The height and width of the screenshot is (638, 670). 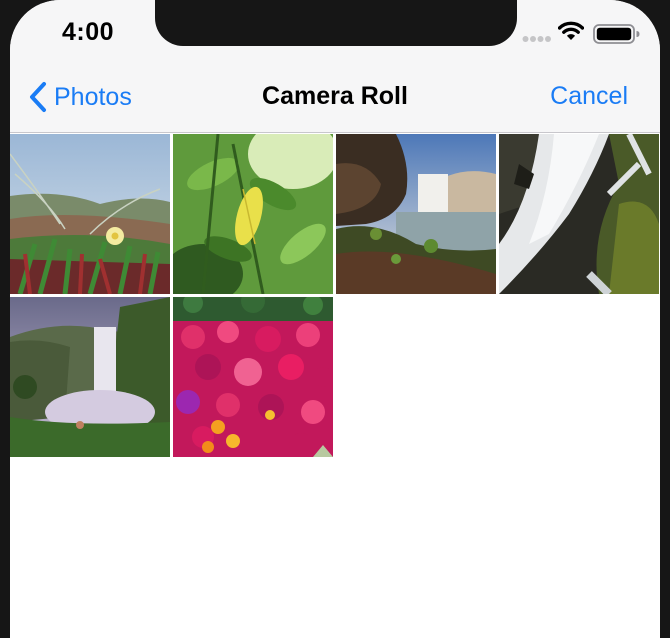 What do you see at coordinates (579, 214) in the screenshot?
I see `photo-thumbnail-waterfall-rocks` at bounding box center [579, 214].